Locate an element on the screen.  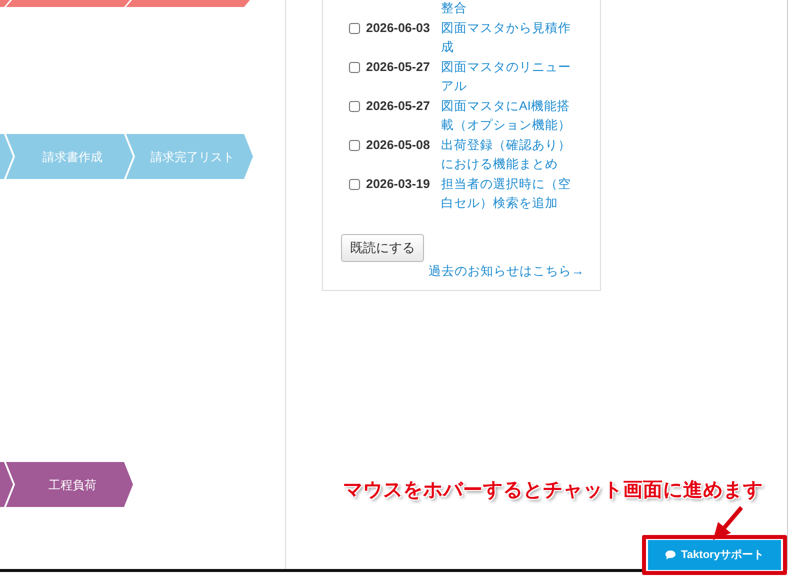
news-date: 2026-05-08 is located at coordinates (398, 145).